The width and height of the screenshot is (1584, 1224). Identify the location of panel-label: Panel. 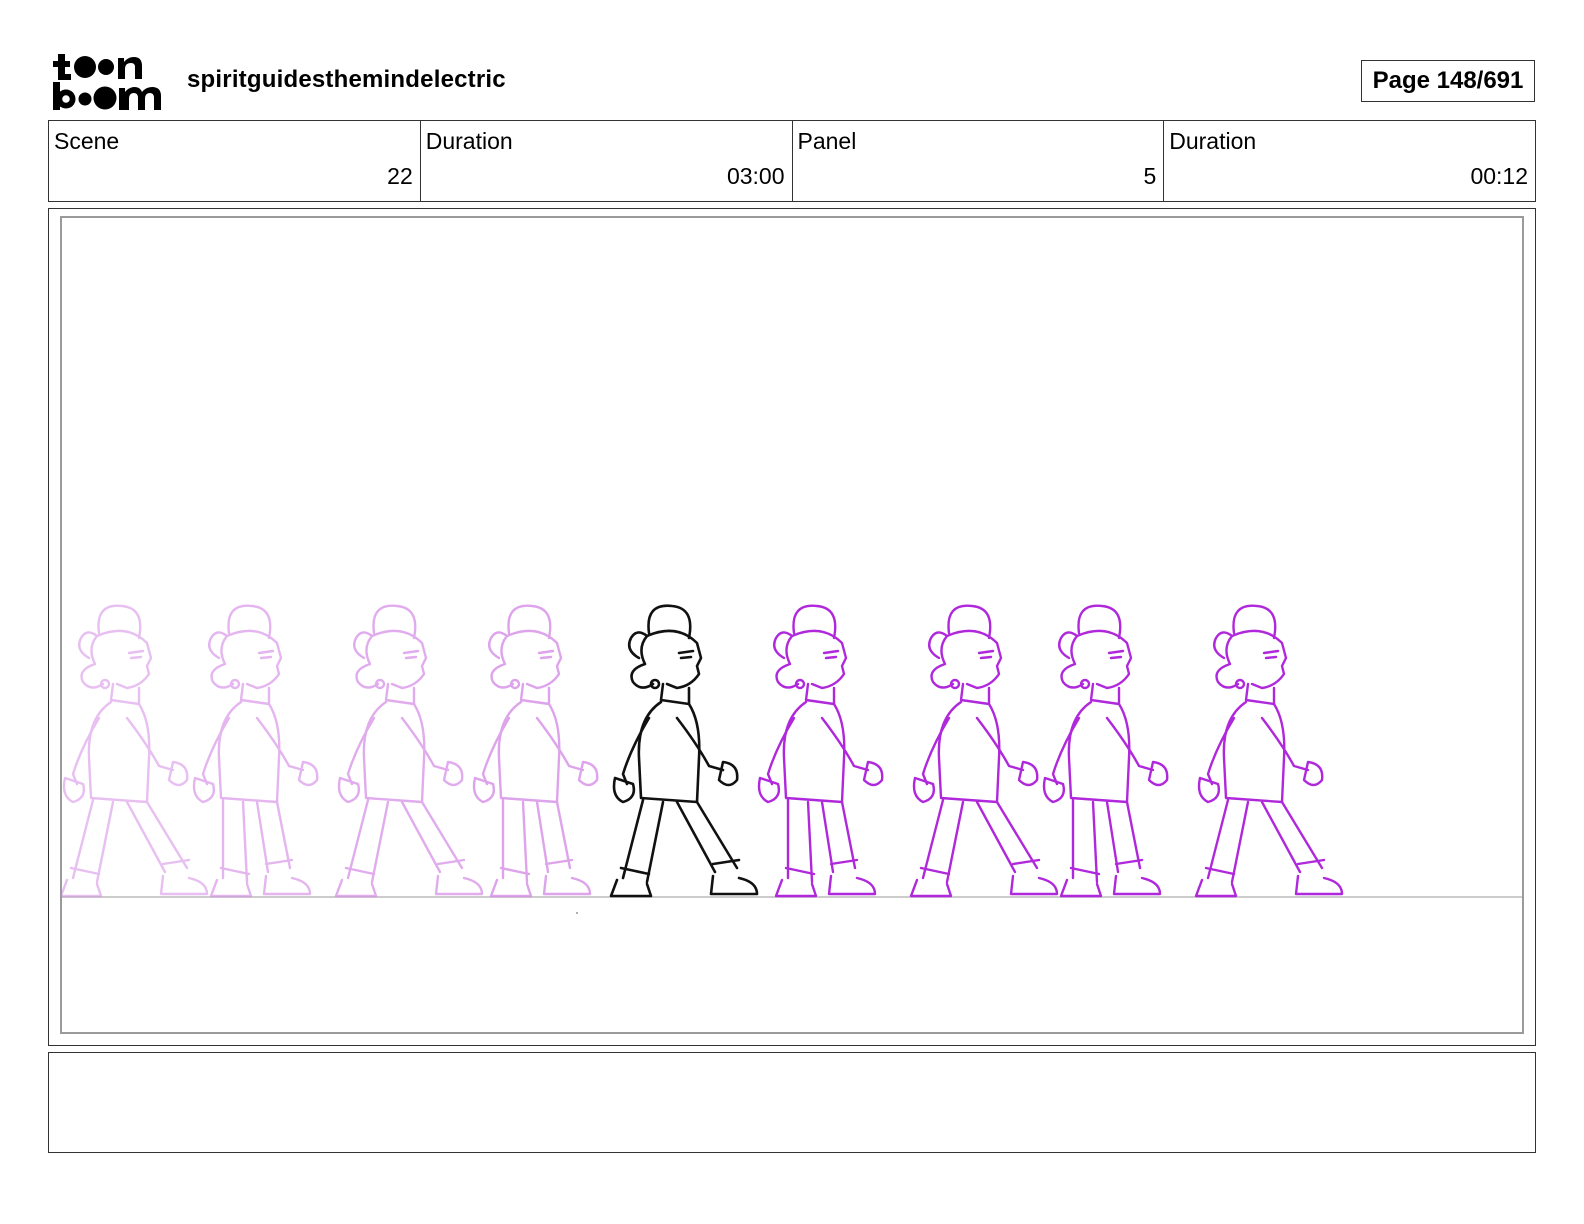
(827, 141).